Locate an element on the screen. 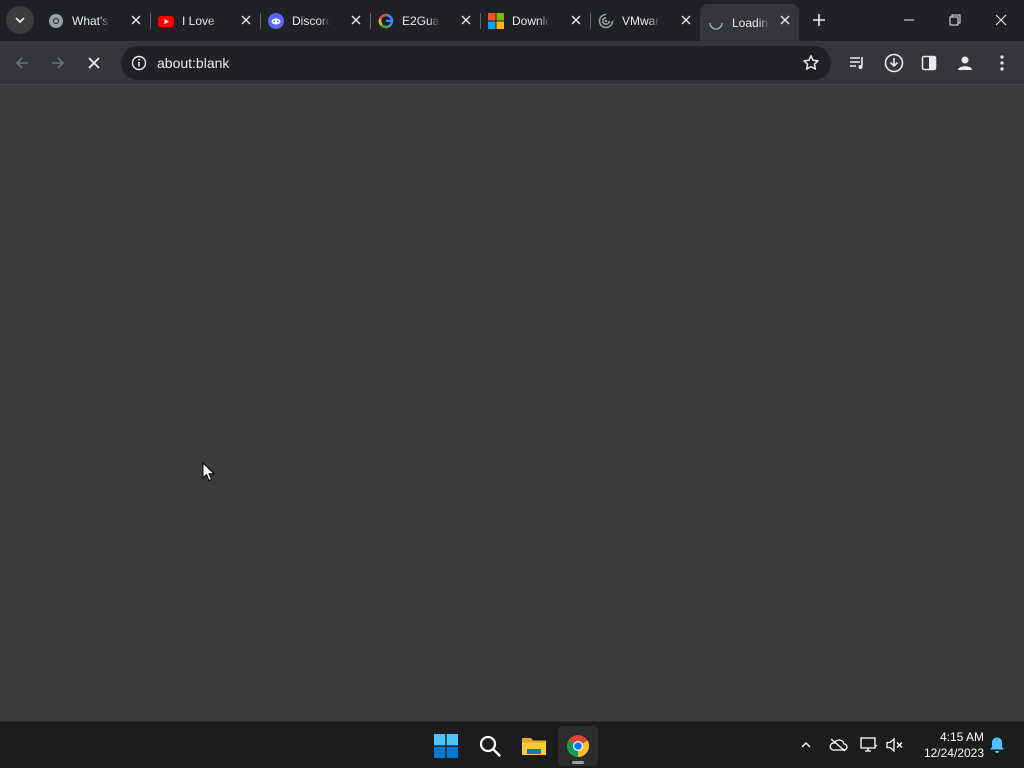 The image size is (1024, 768). mouse-cursor-icon is located at coordinates (209, 474).